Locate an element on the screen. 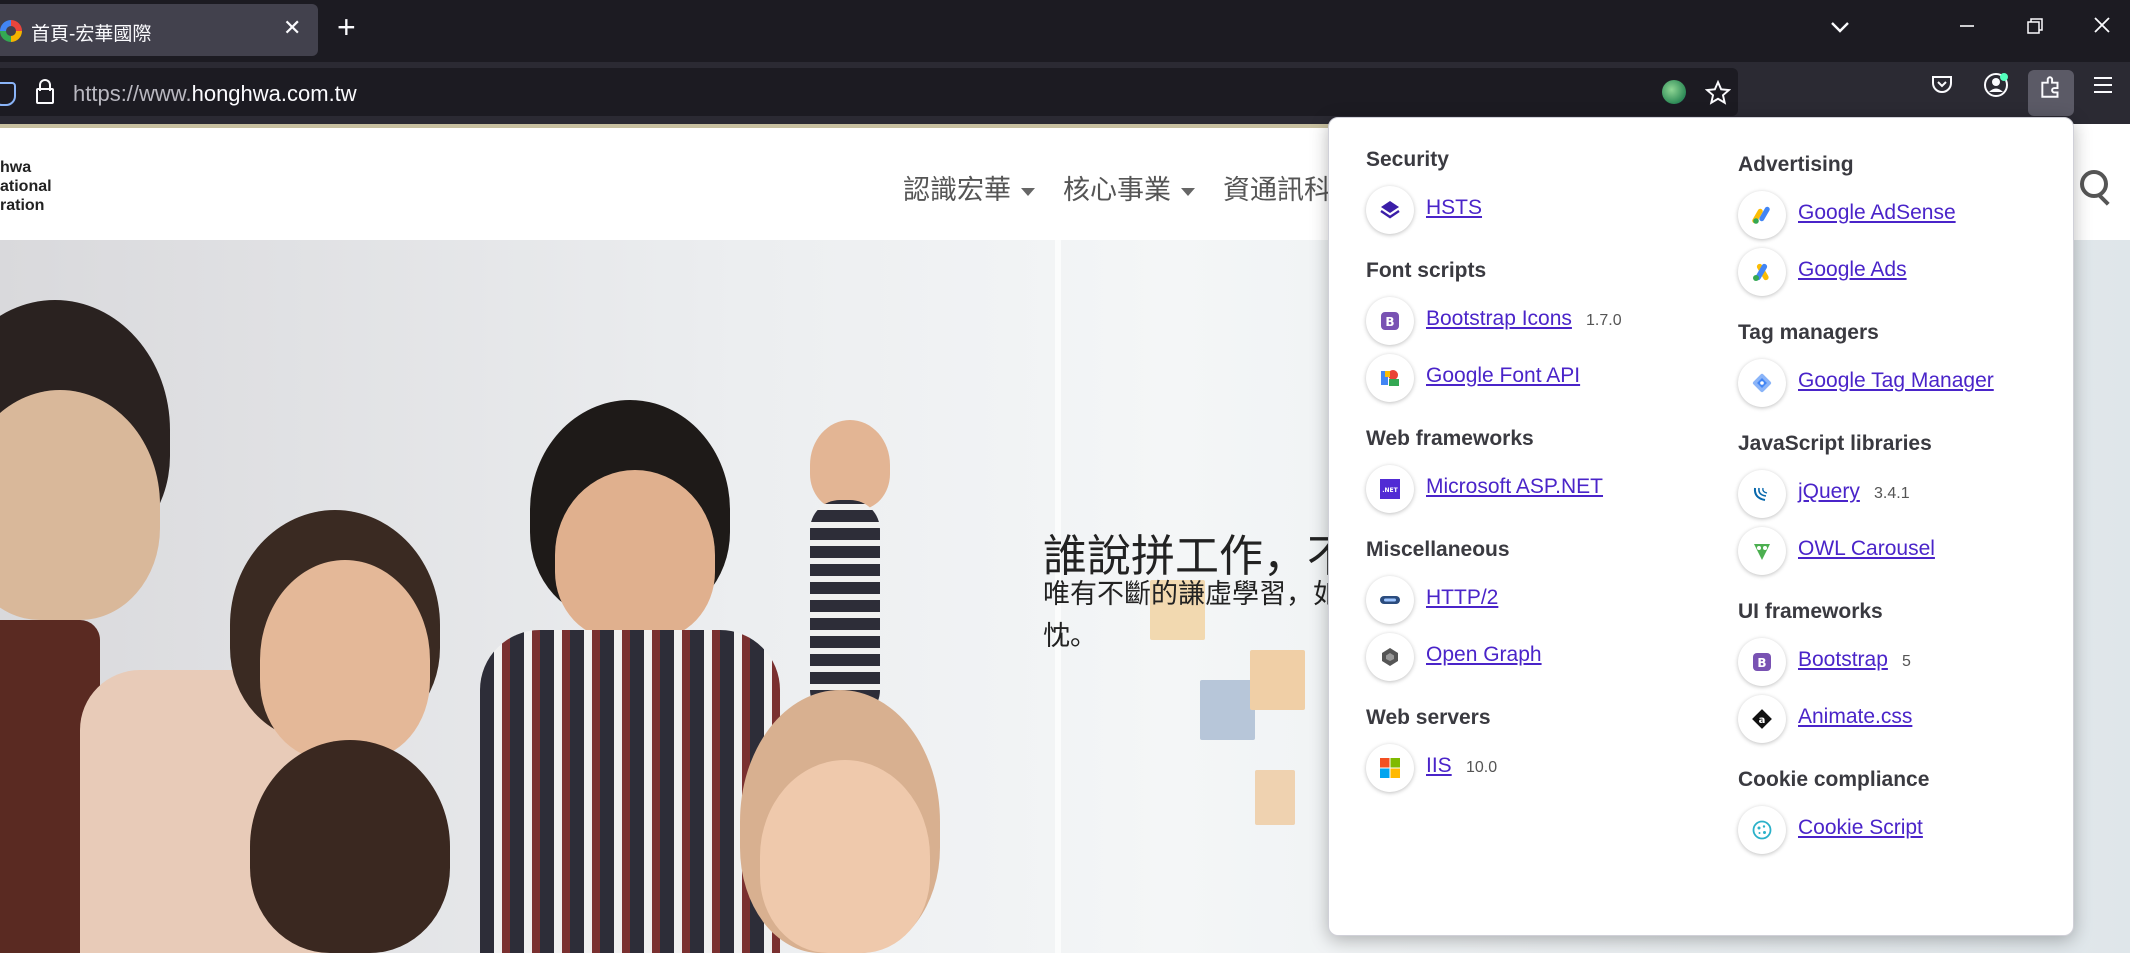 This screenshot has width=2130, height=953. url-text: https://www.honghwa.com.tw is located at coordinates (215, 94).